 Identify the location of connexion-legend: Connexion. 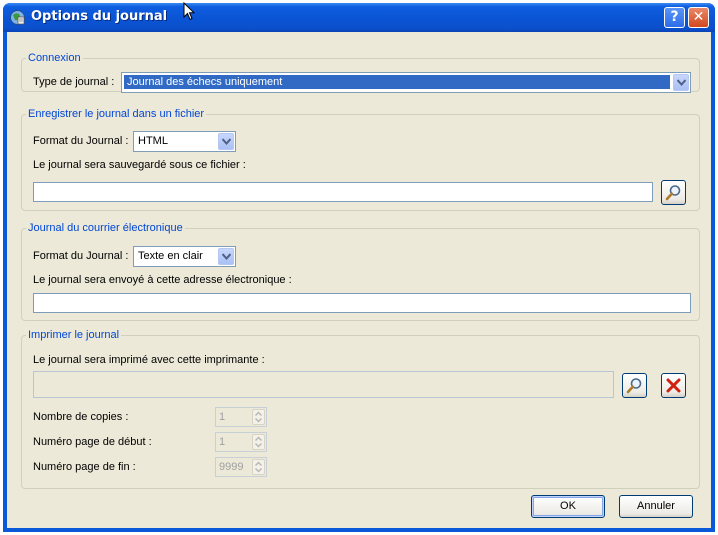
(54, 58).